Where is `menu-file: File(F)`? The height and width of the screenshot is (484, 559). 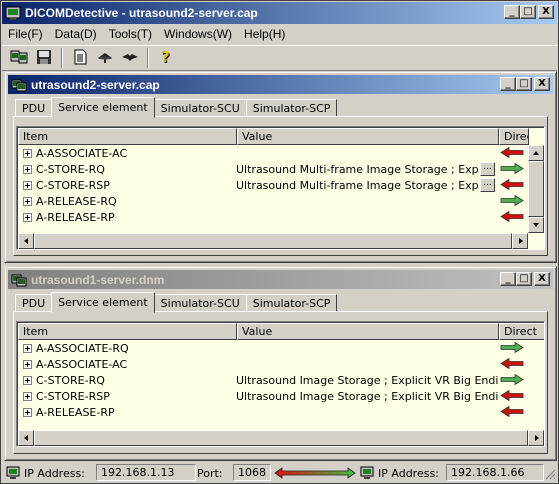 menu-file: File(F) is located at coordinates (25, 34).